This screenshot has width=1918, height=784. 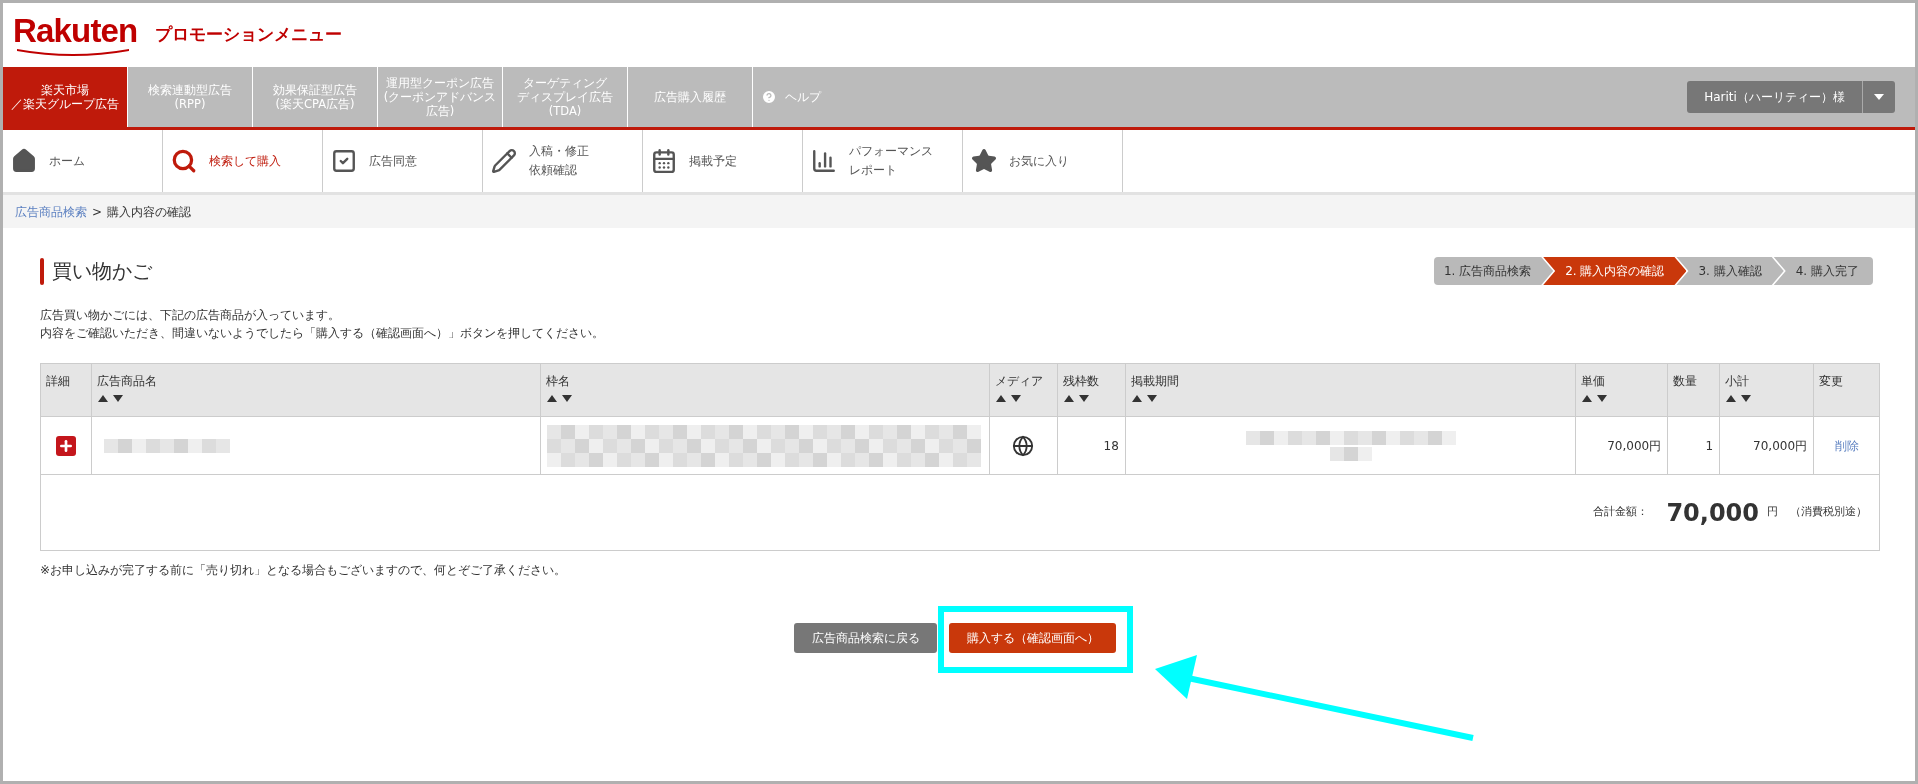 I want to click on column-header: 広告商品名, so click(x=316, y=390).